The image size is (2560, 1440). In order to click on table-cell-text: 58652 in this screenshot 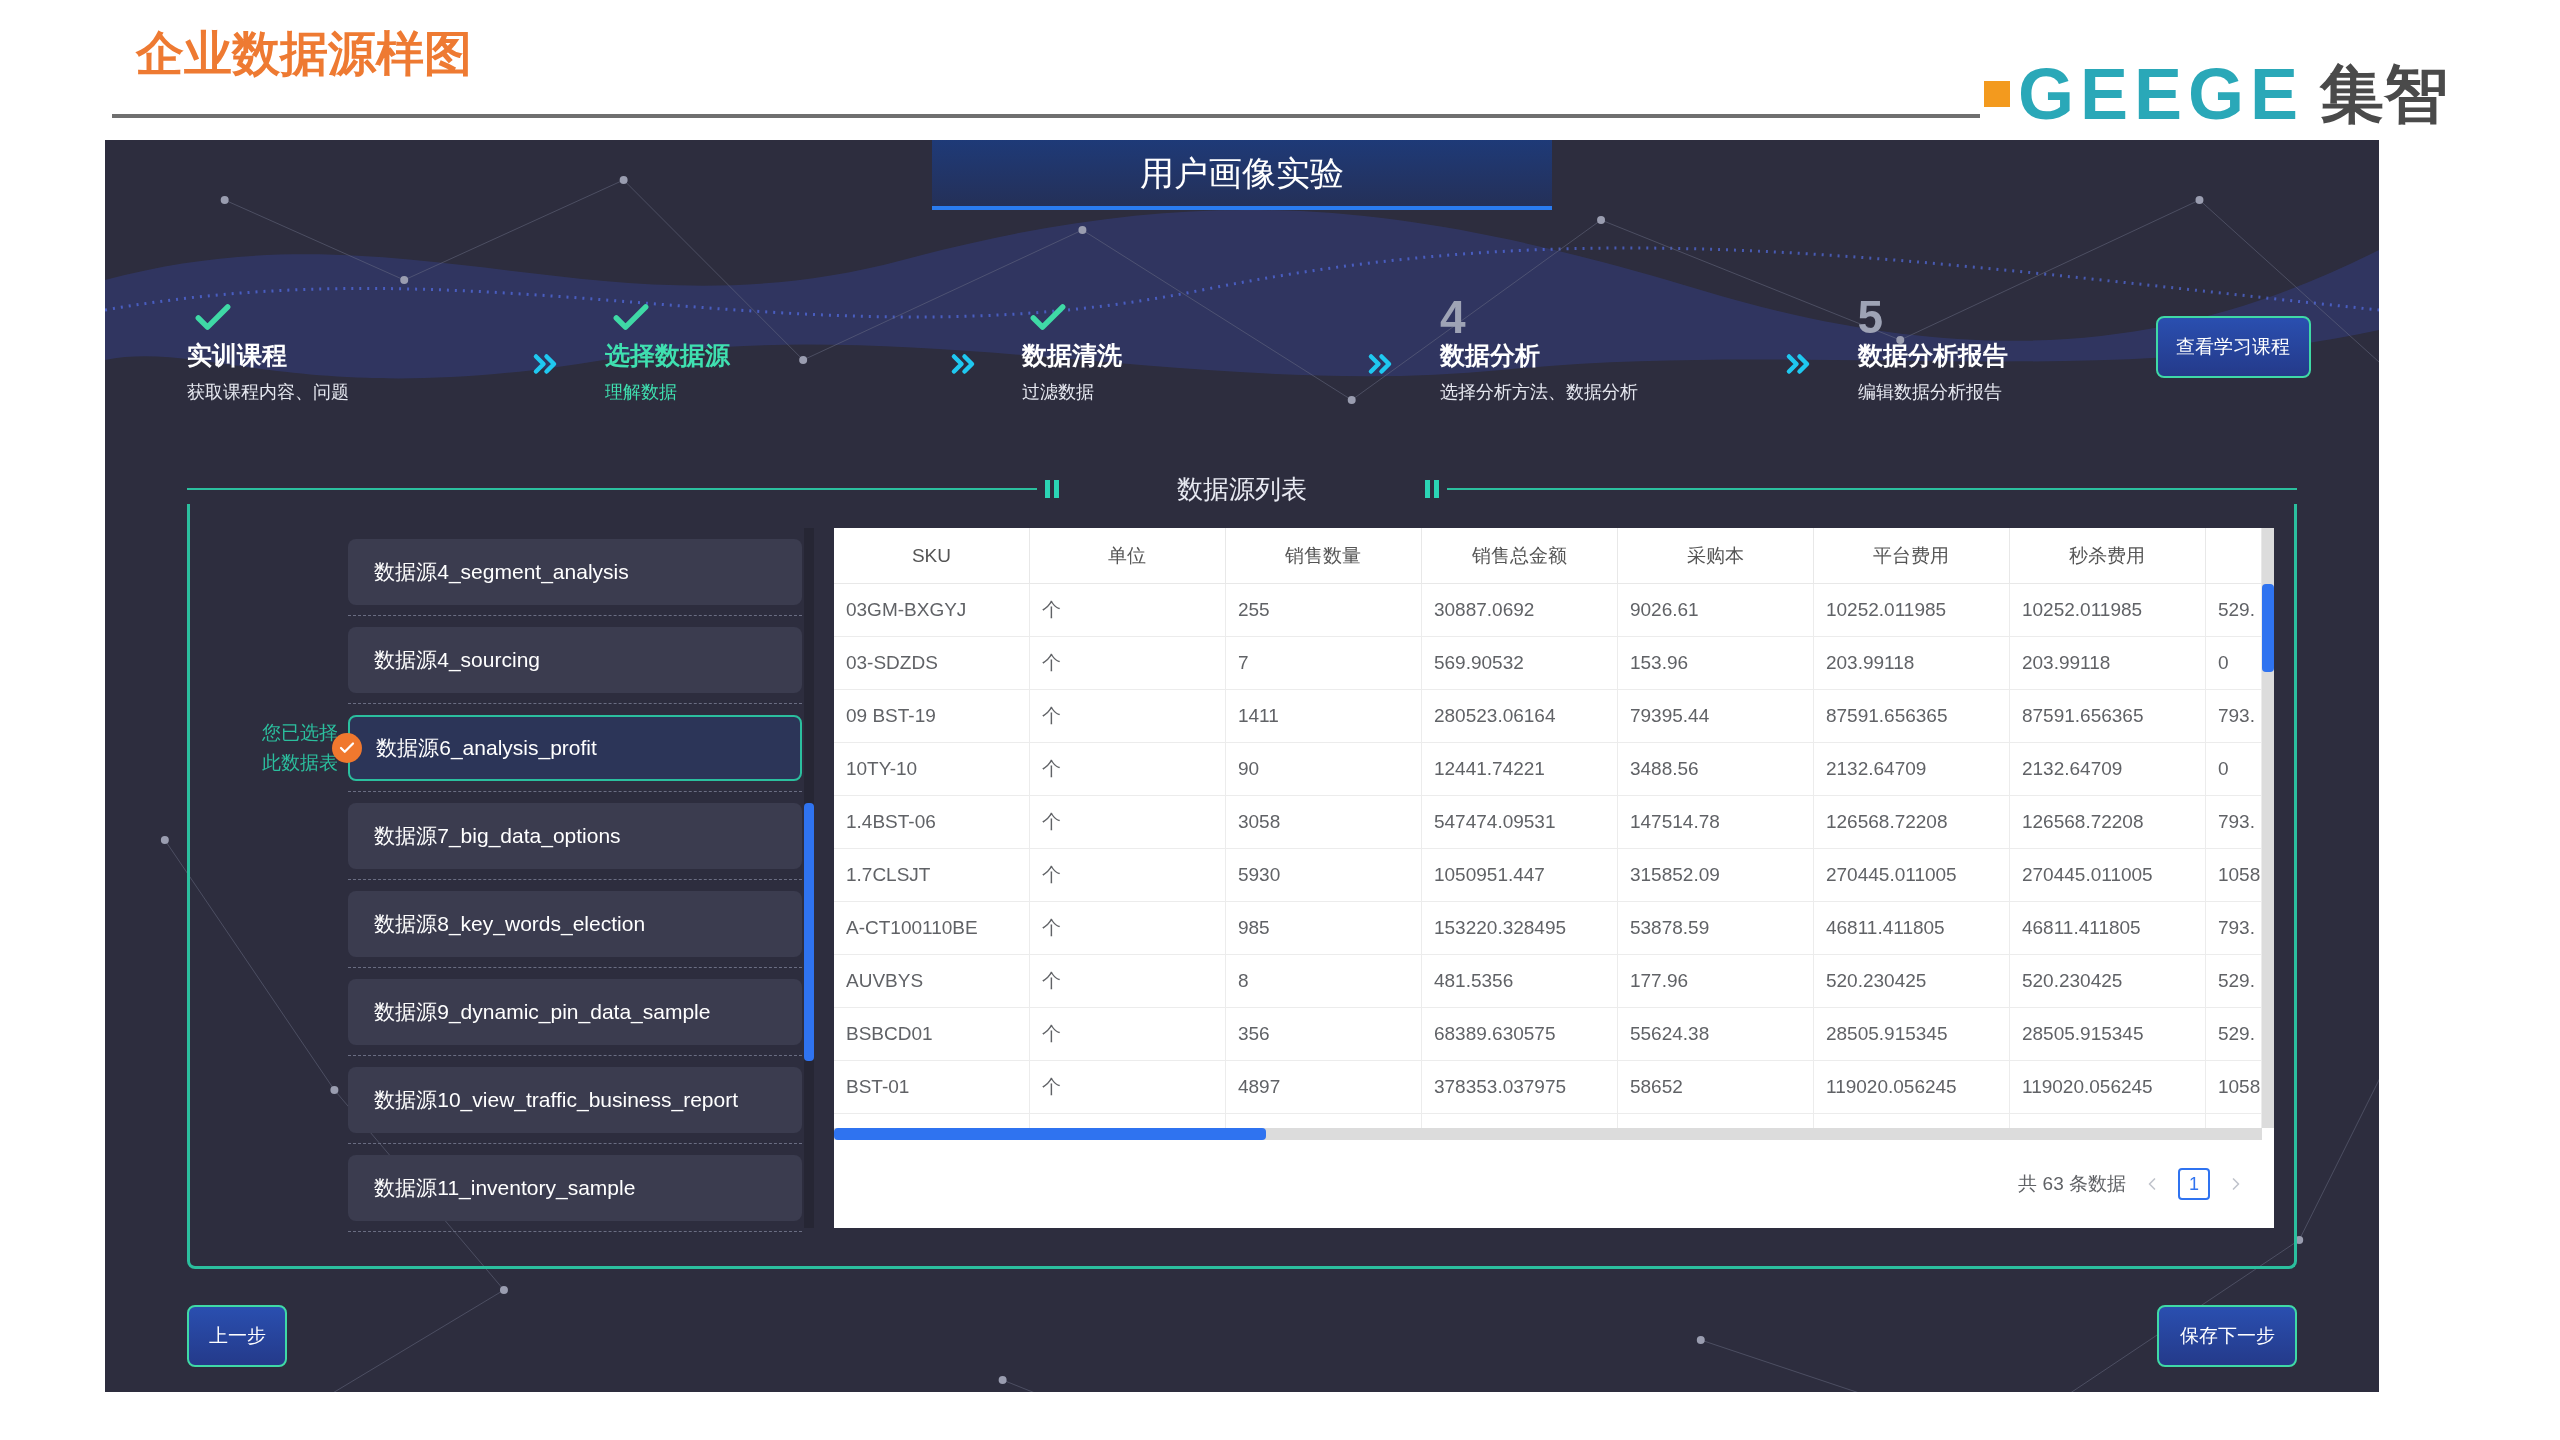, I will do `click(1656, 1087)`.